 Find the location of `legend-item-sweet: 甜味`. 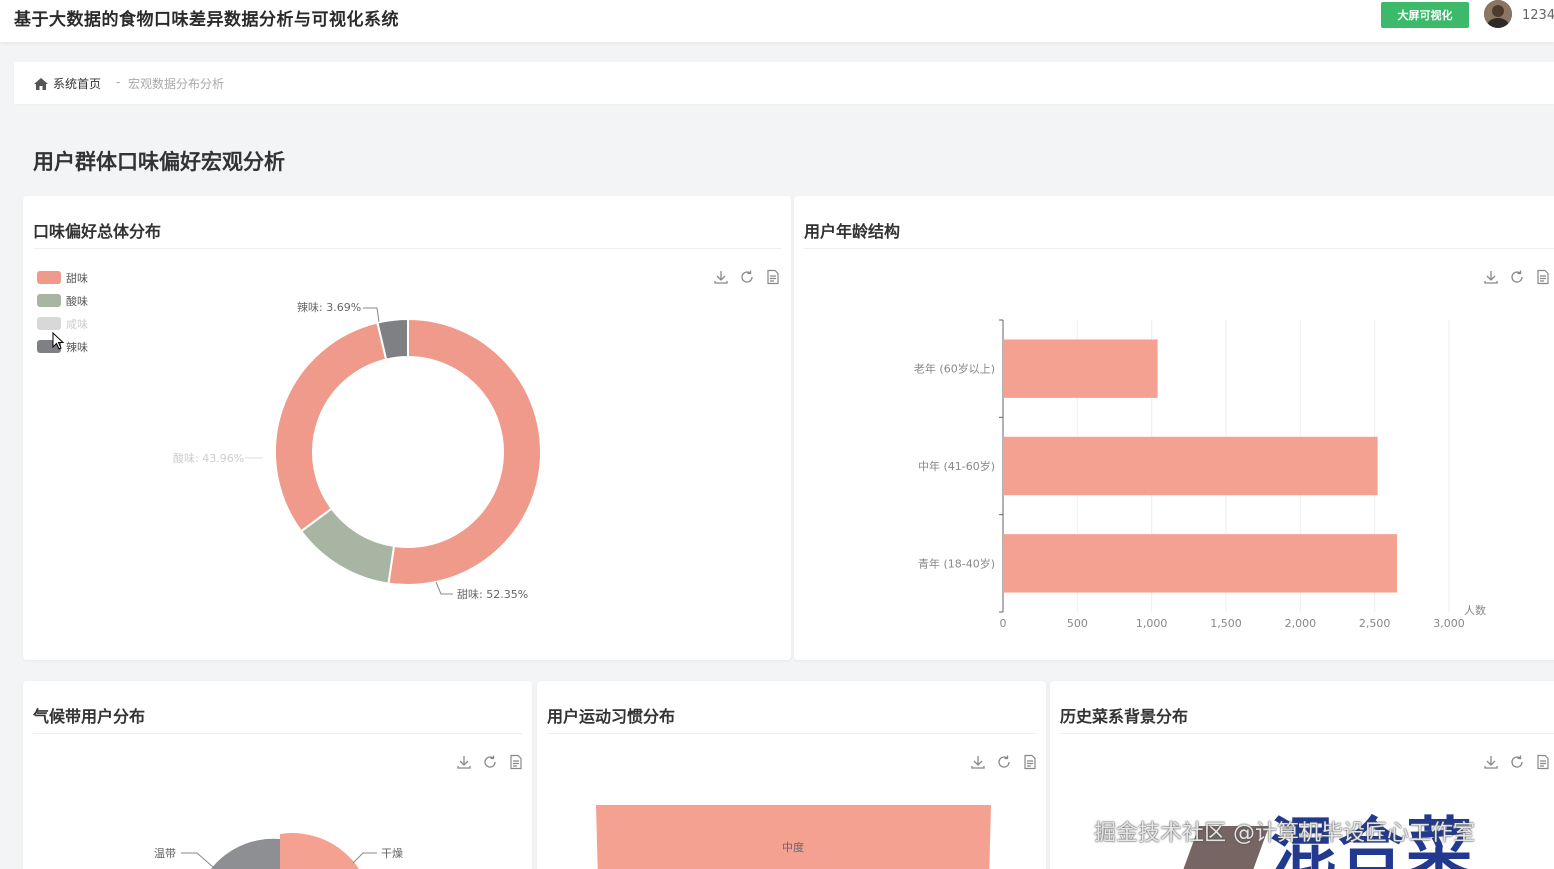

legend-item-sweet: 甜味 is located at coordinates (62, 277).